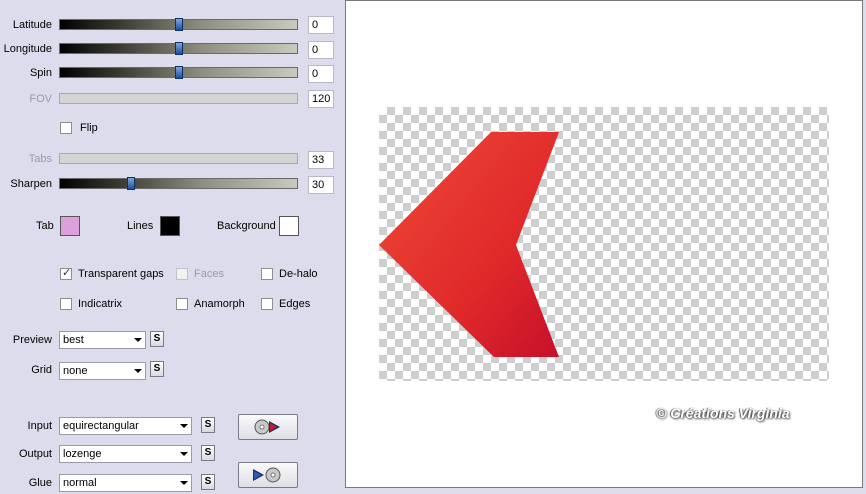 This screenshot has width=866, height=494. What do you see at coordinates (89, 128) in the screenshot?
I see `flip-label: Flip` at bounding box center [89, 128].